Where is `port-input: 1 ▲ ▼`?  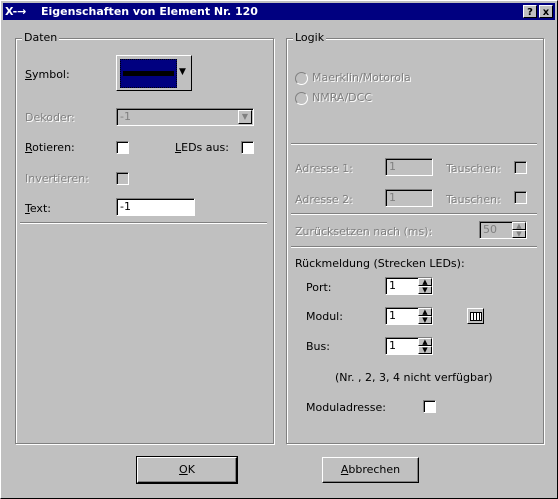 port-input: 1 ▲ ▼ is located at coordinates (409, 286).